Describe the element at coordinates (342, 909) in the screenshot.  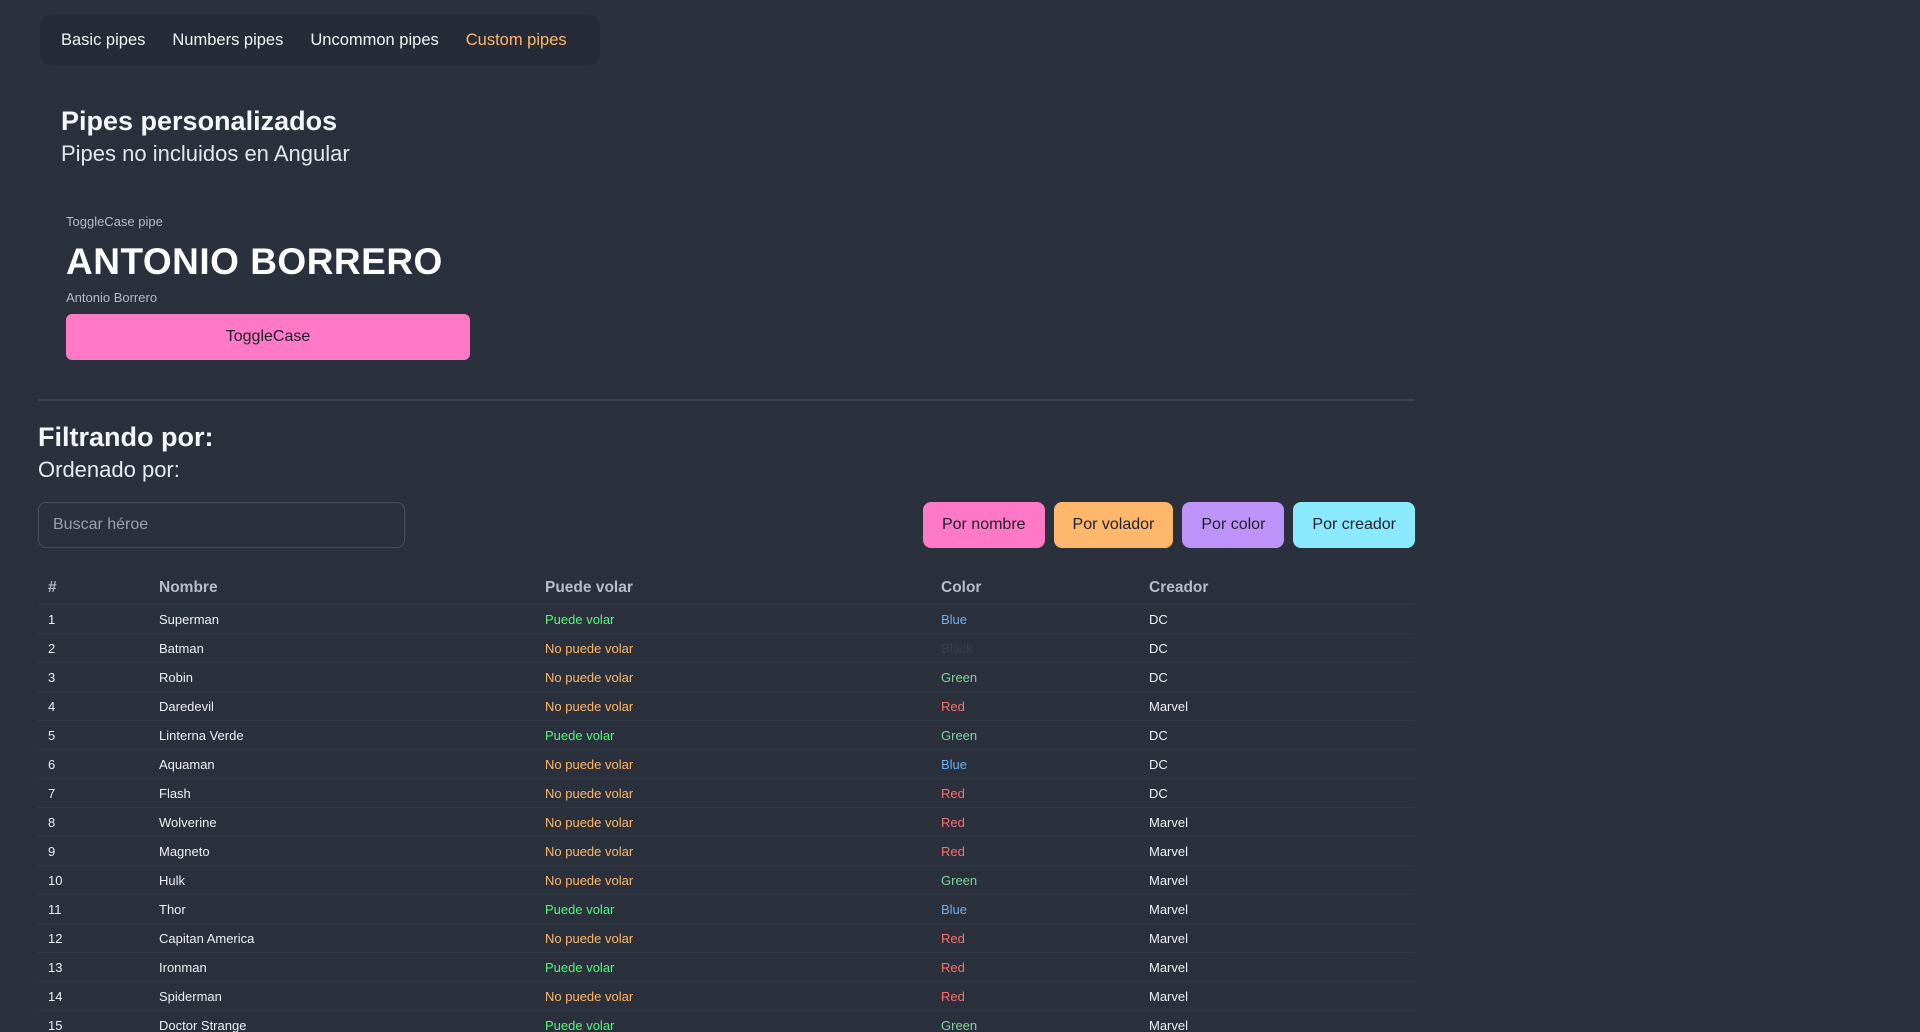
I see `hero-name: Thor` at that location.